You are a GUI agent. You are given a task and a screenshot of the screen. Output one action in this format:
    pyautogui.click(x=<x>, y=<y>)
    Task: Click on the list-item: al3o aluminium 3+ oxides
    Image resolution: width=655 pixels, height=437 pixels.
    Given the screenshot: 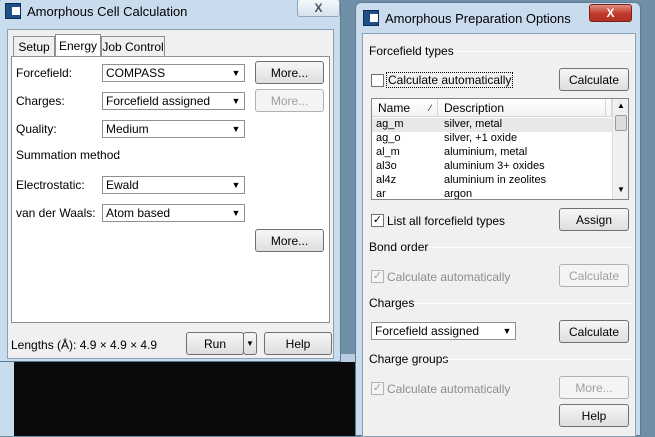 What is the action you would take?
    pyautogui.click(x=492, y=167)
    